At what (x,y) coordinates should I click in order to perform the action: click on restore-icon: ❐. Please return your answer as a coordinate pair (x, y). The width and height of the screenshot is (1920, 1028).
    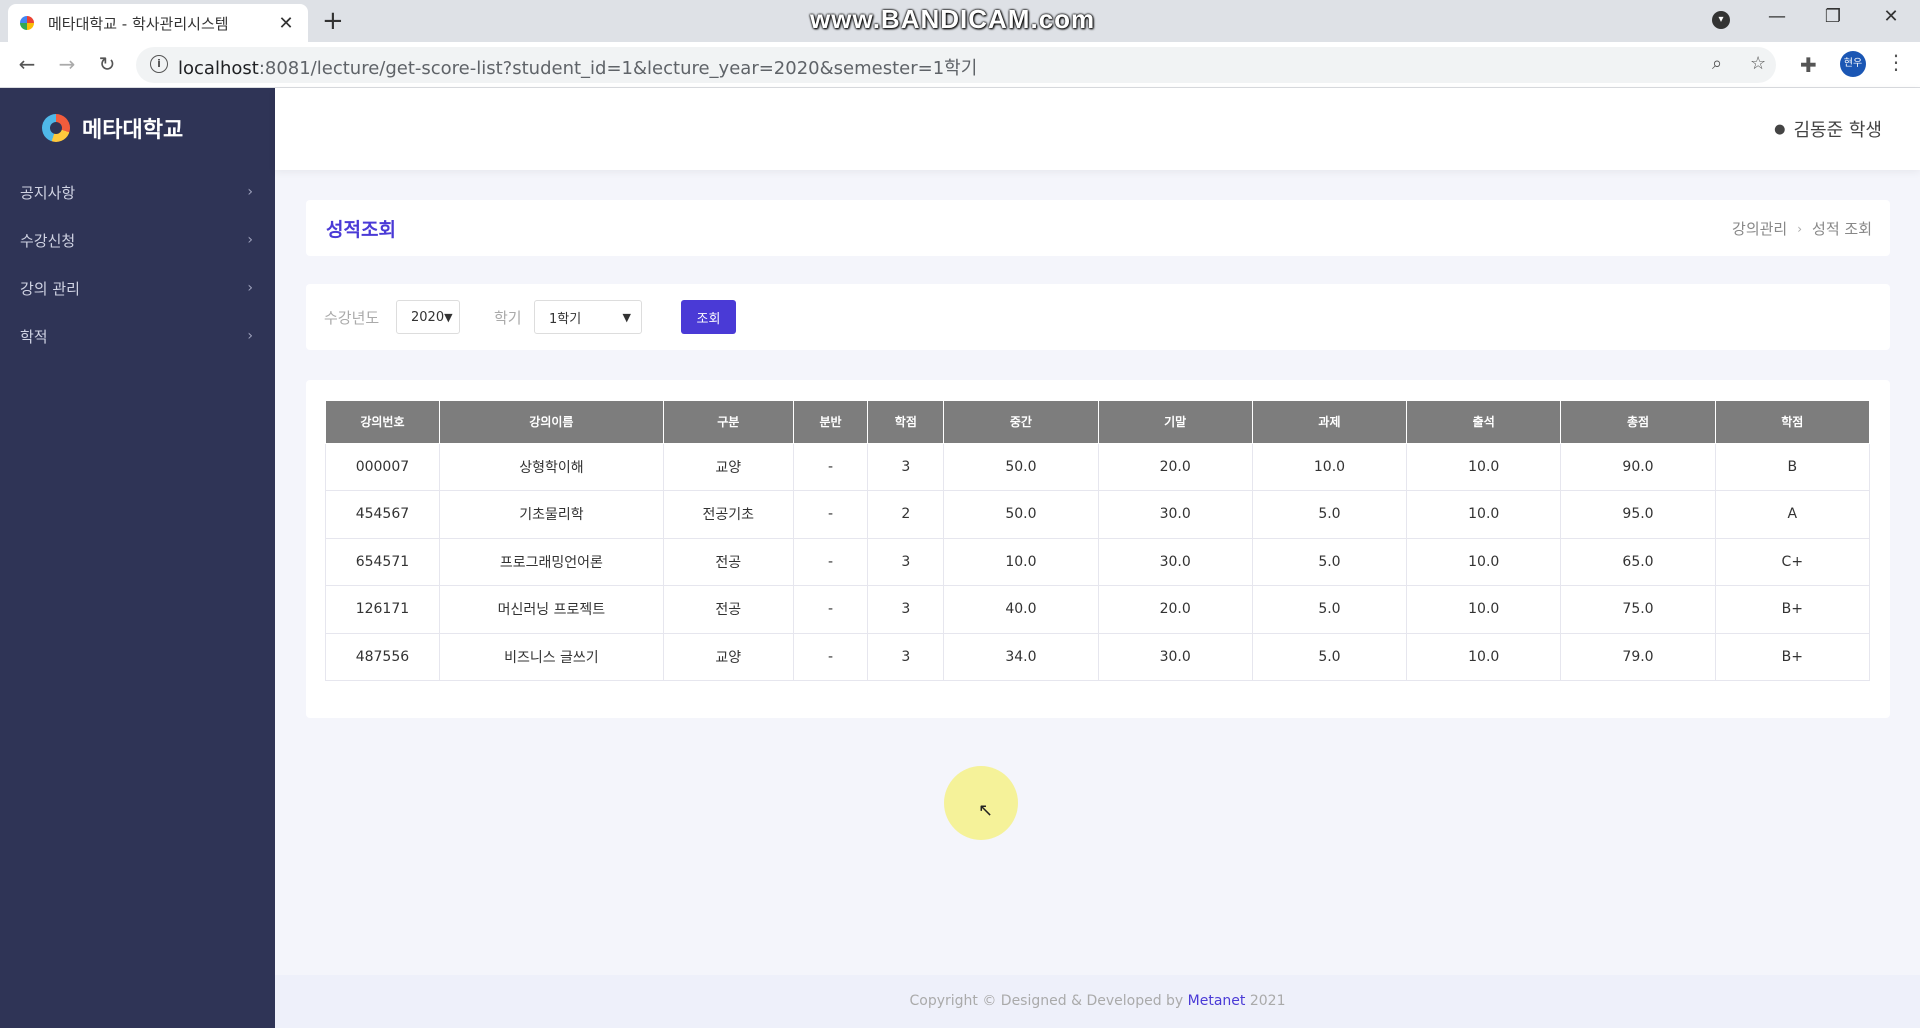
    Looking at the image, I should click on (1833, 16).